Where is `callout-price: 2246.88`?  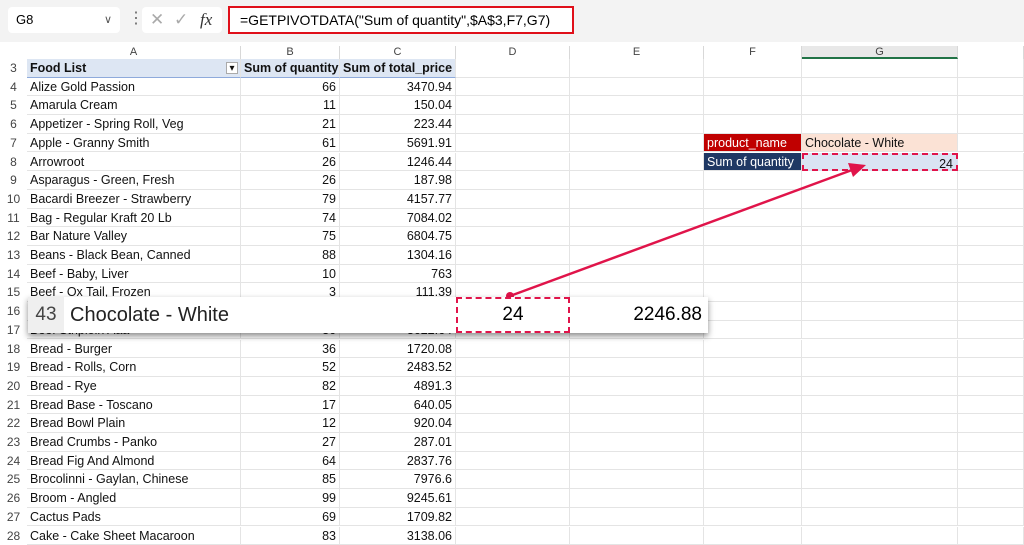
callout-price: 2246.88 is located at coordinates (667, 315).